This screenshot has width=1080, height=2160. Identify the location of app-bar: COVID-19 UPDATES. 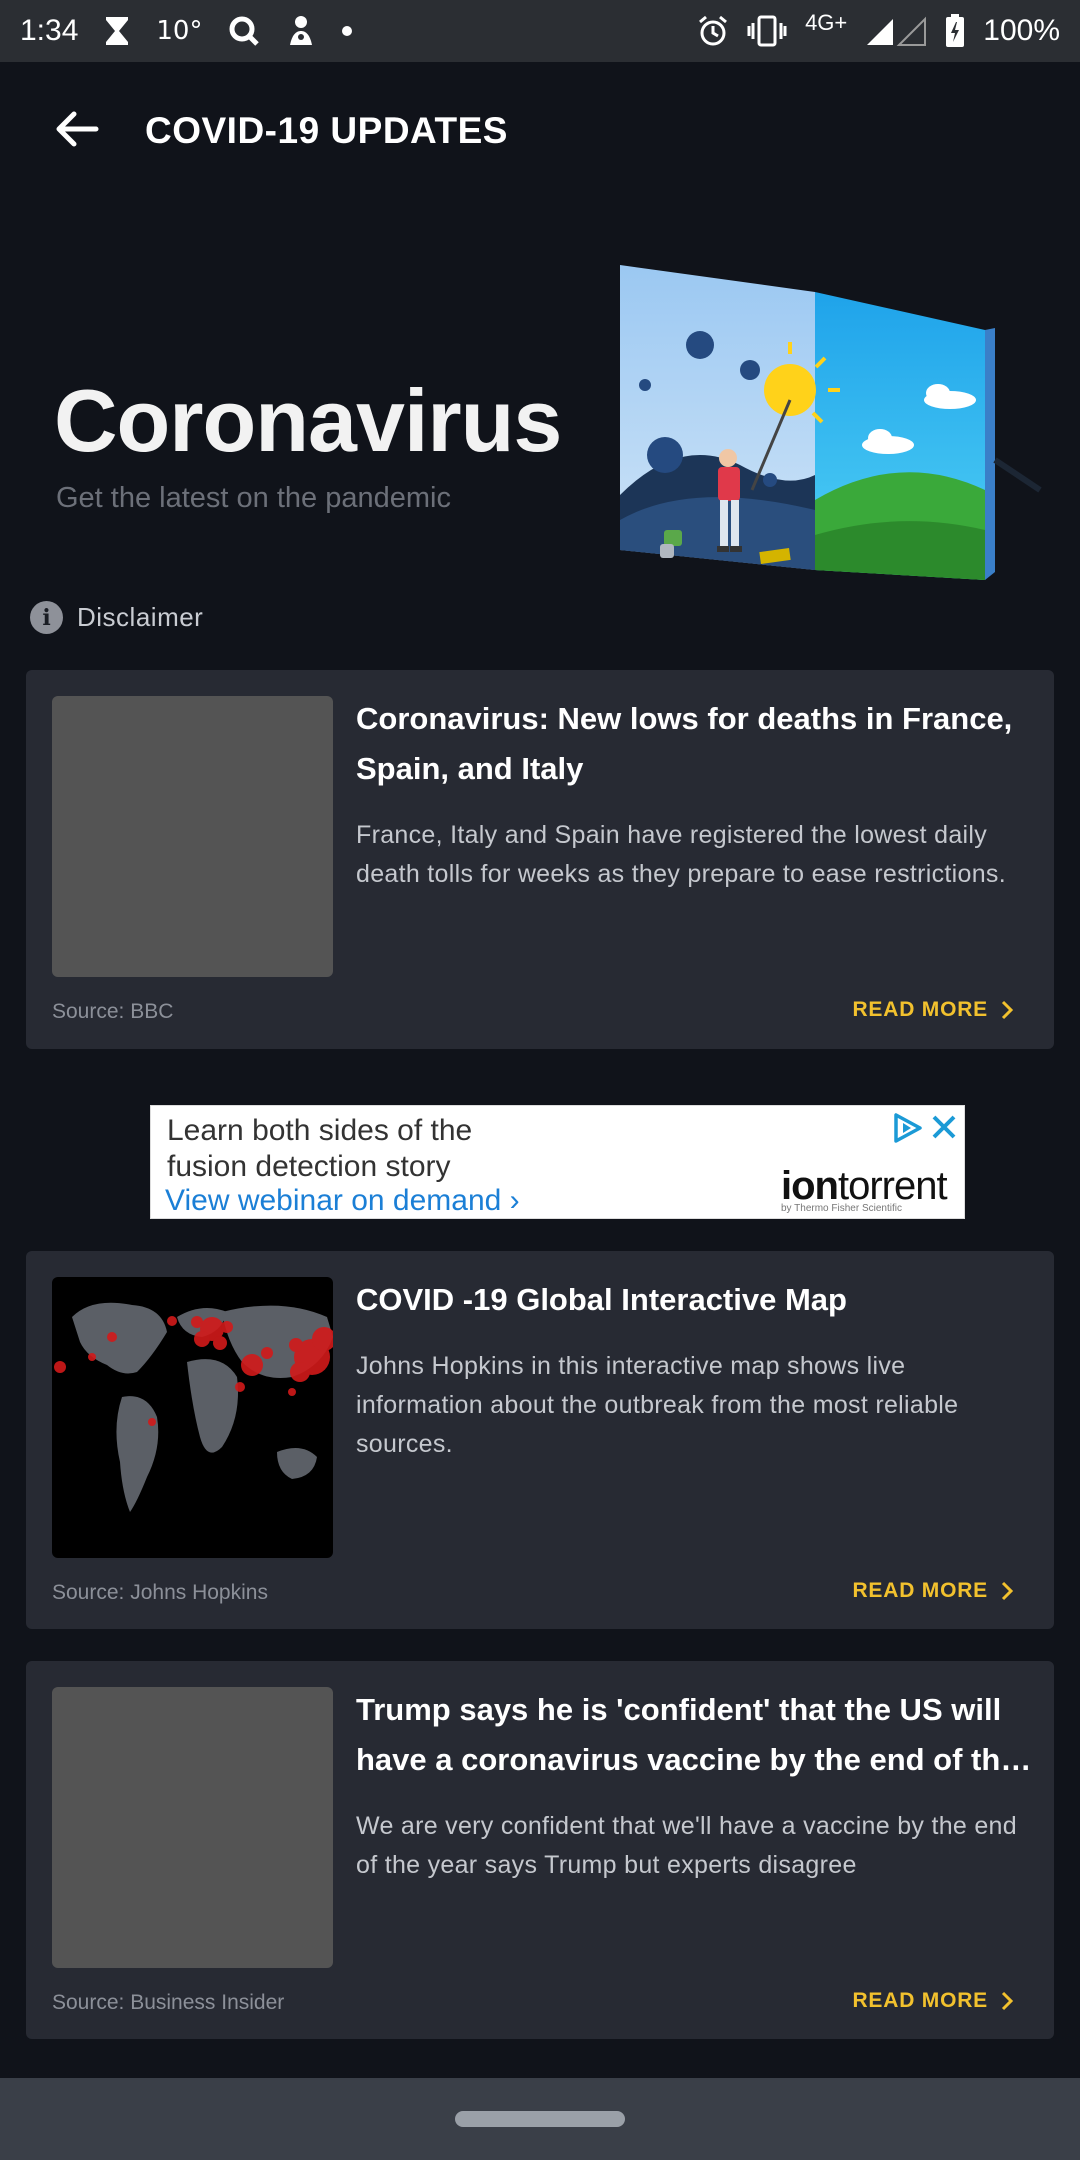
(540, 131).